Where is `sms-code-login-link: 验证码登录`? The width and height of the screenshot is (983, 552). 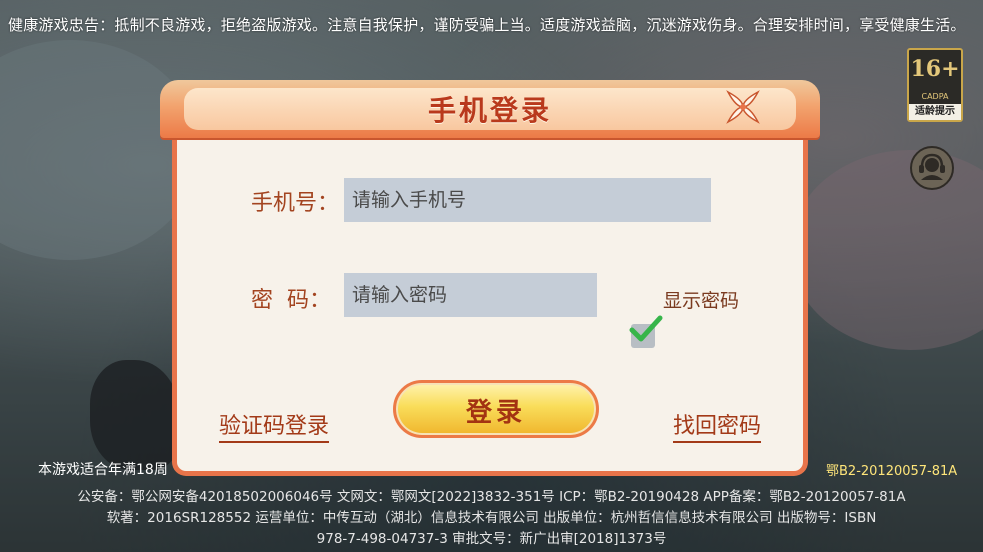
sms-code-login-link: 验证码登录 is located at coordinates (274, 425).